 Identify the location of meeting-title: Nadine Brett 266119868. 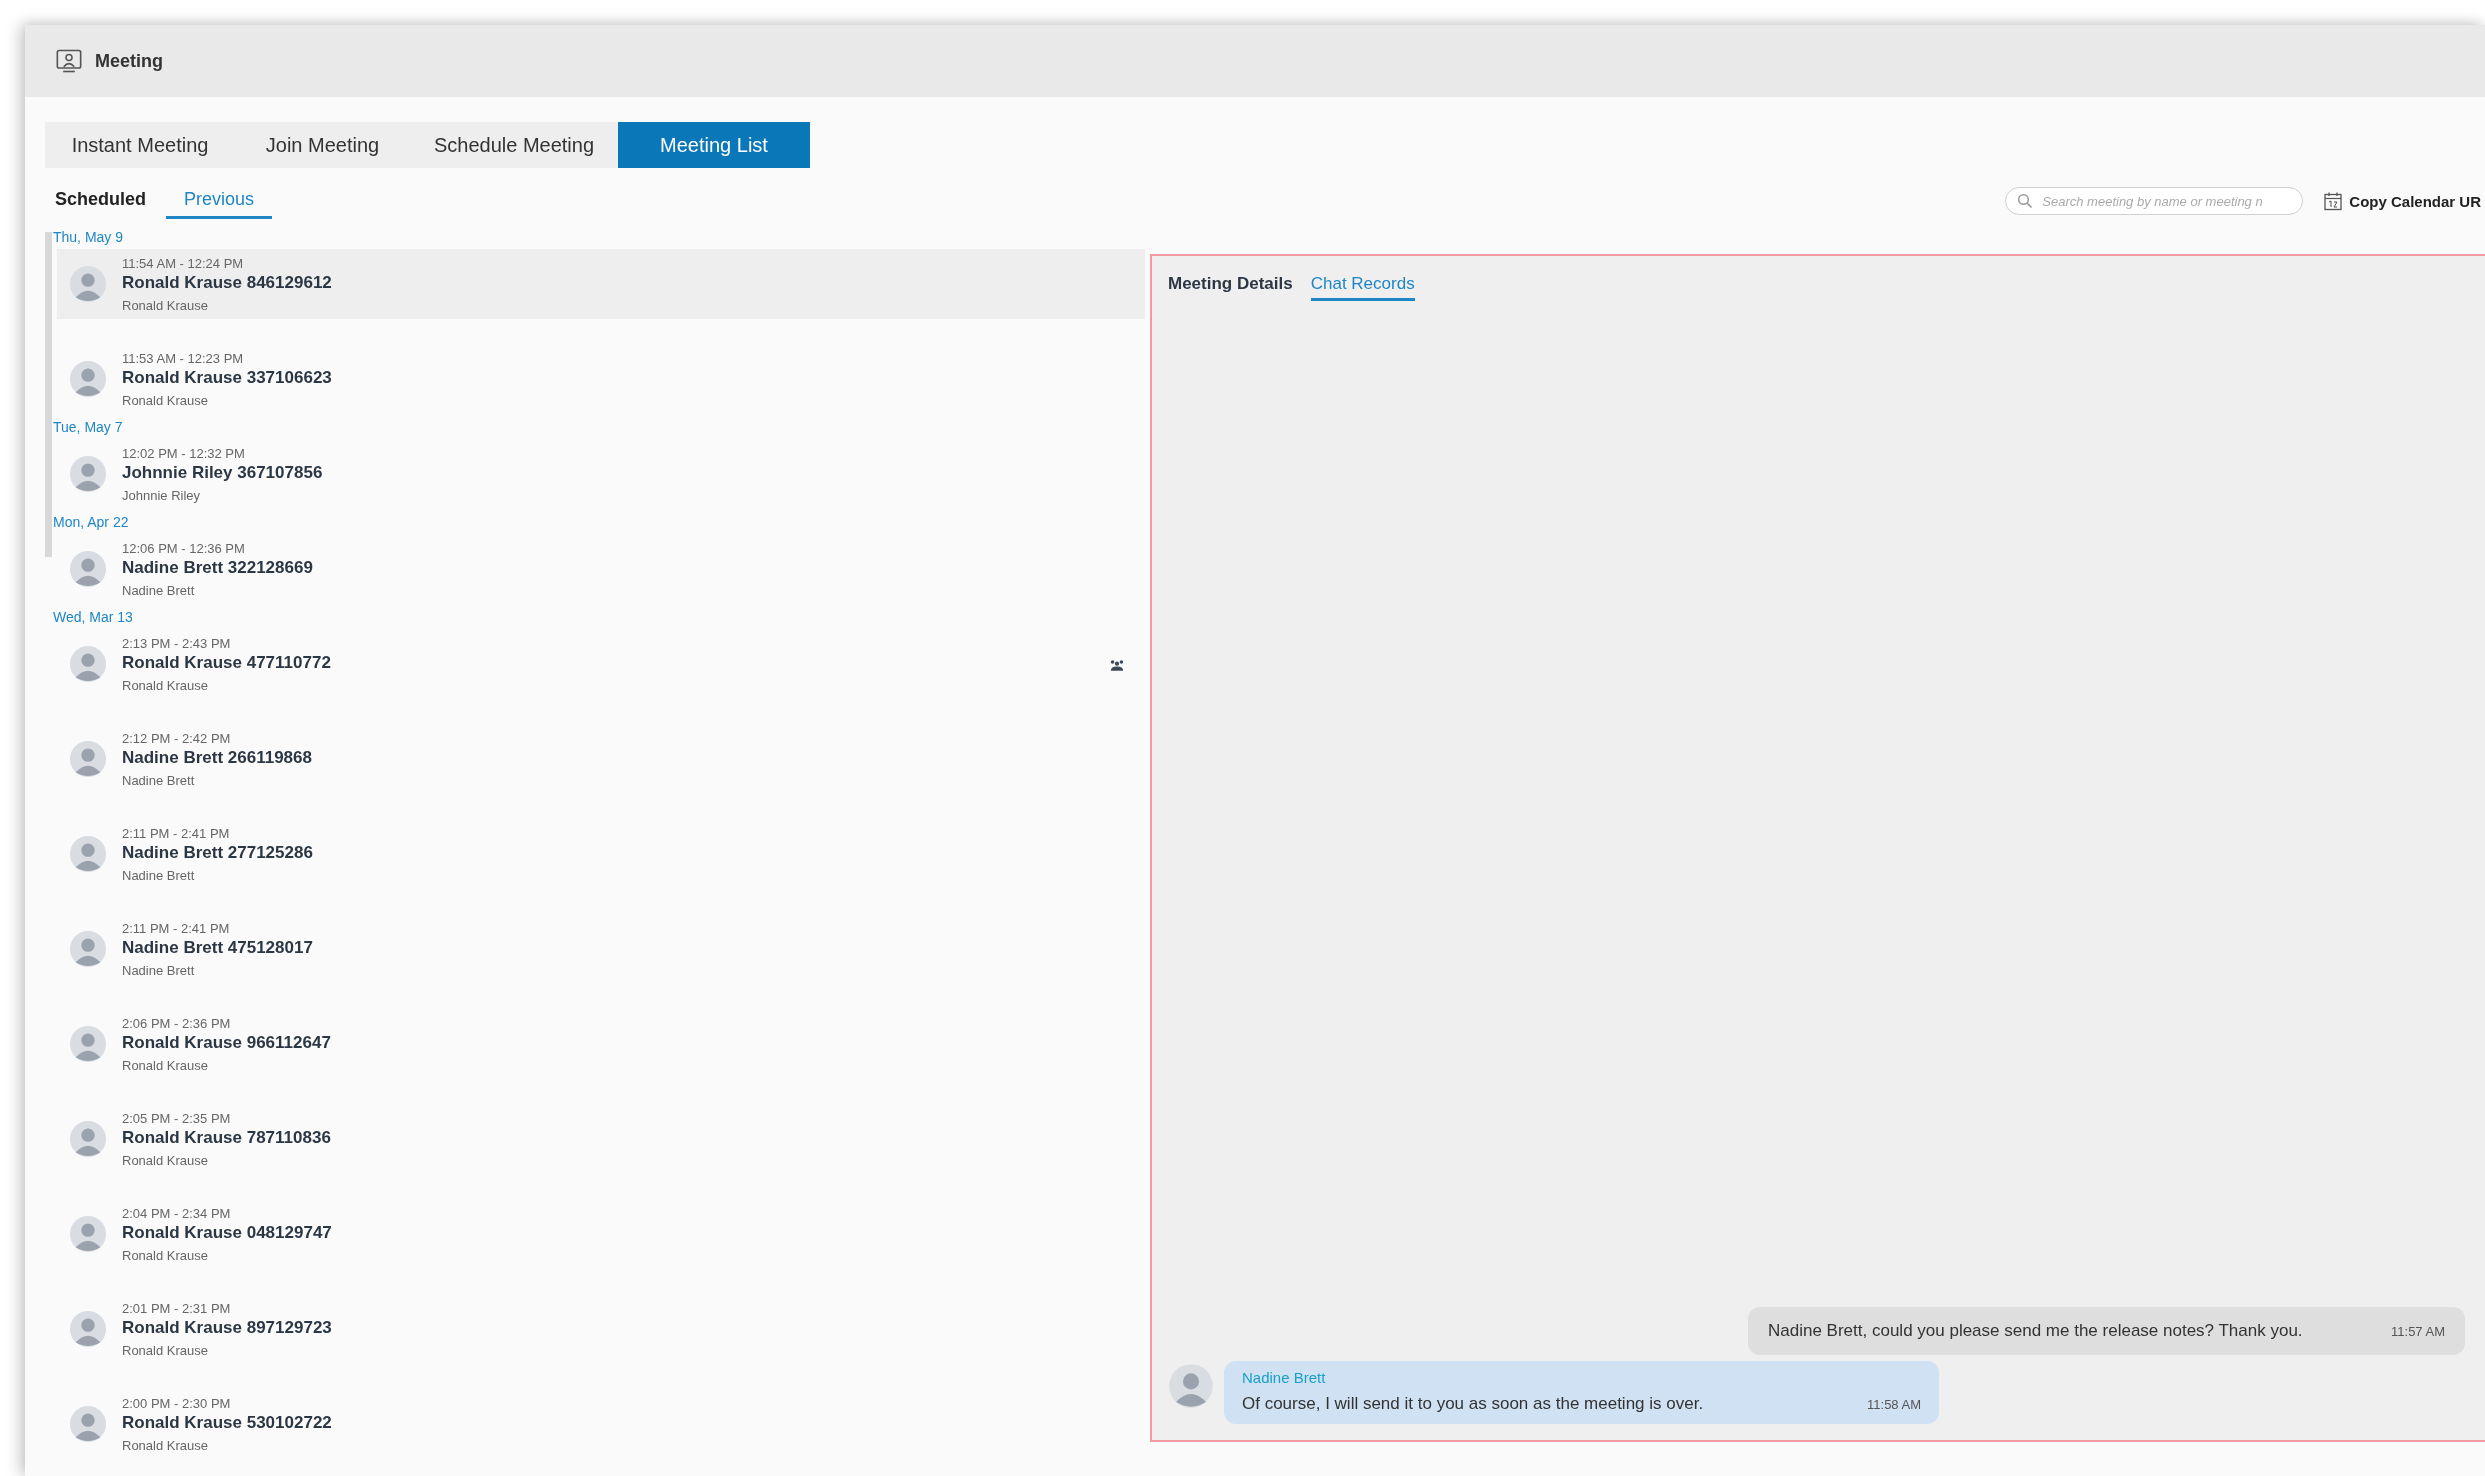
(217, 757).